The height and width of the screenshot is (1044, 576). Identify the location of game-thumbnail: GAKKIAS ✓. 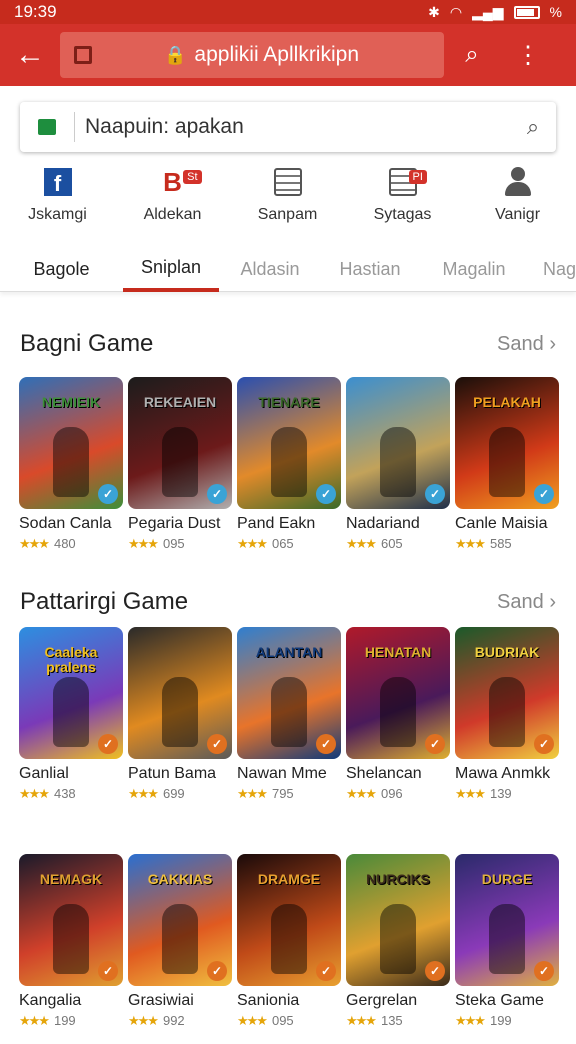
(180, 920).